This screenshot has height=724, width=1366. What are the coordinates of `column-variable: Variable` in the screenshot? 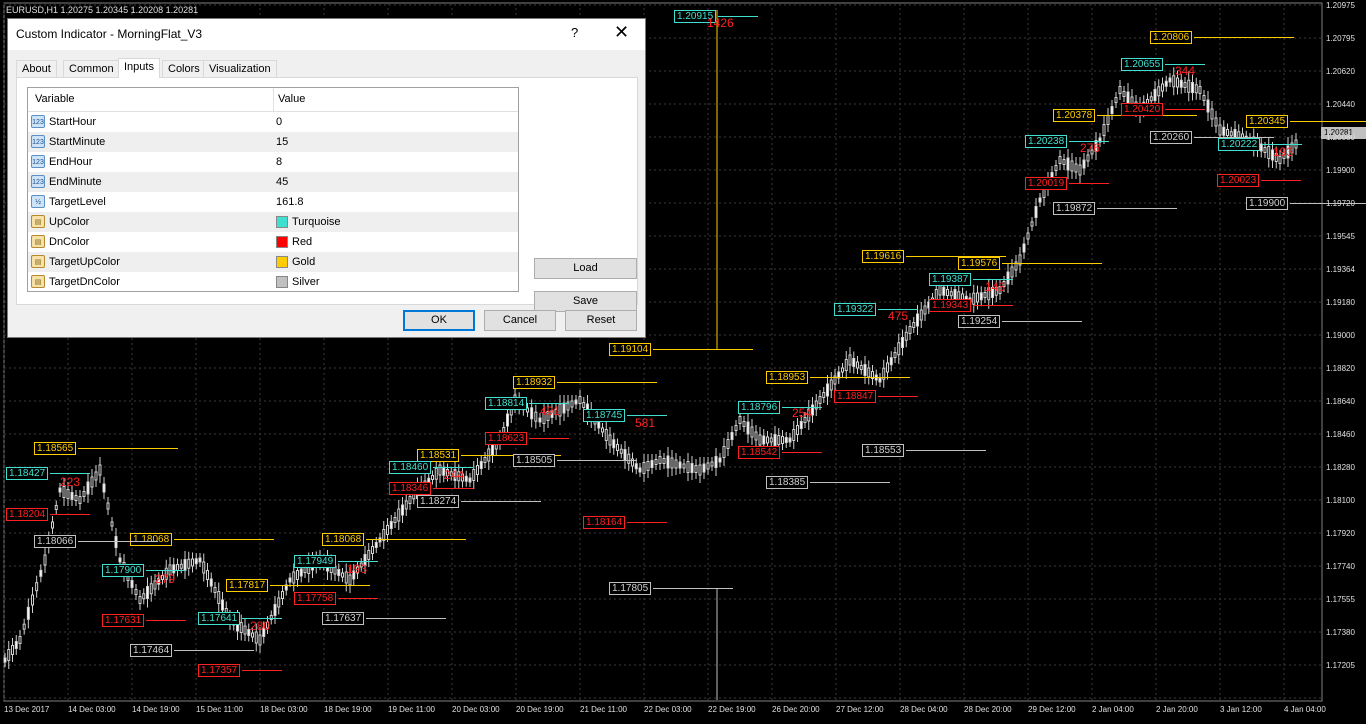 It's located at (55, 99).